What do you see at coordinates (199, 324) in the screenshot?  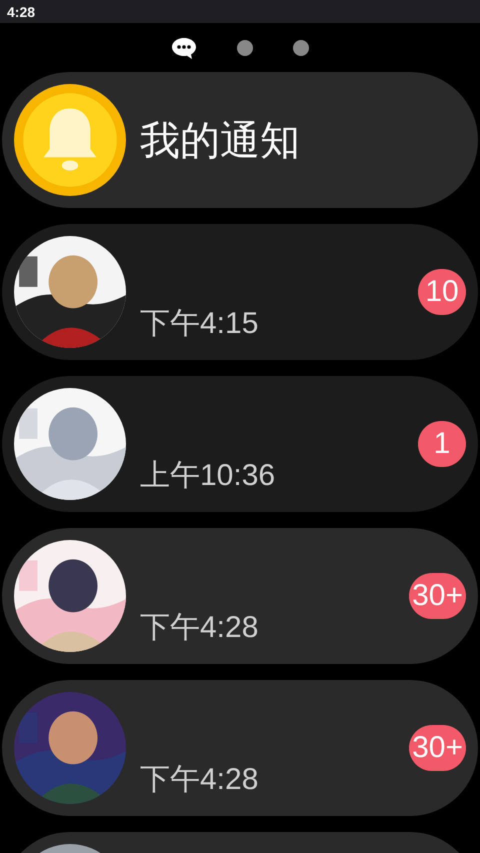 I see `message-time: 下午4:15` at bounding box center [199, 324].